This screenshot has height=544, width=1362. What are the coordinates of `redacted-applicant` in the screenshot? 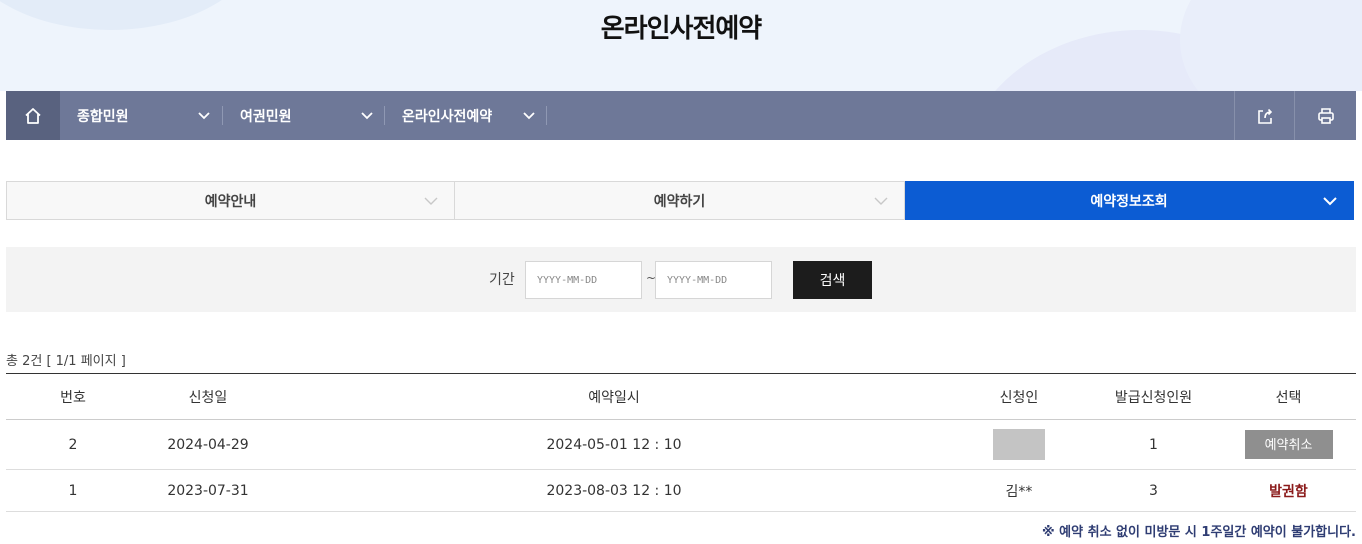 It's located at (1019, 444).